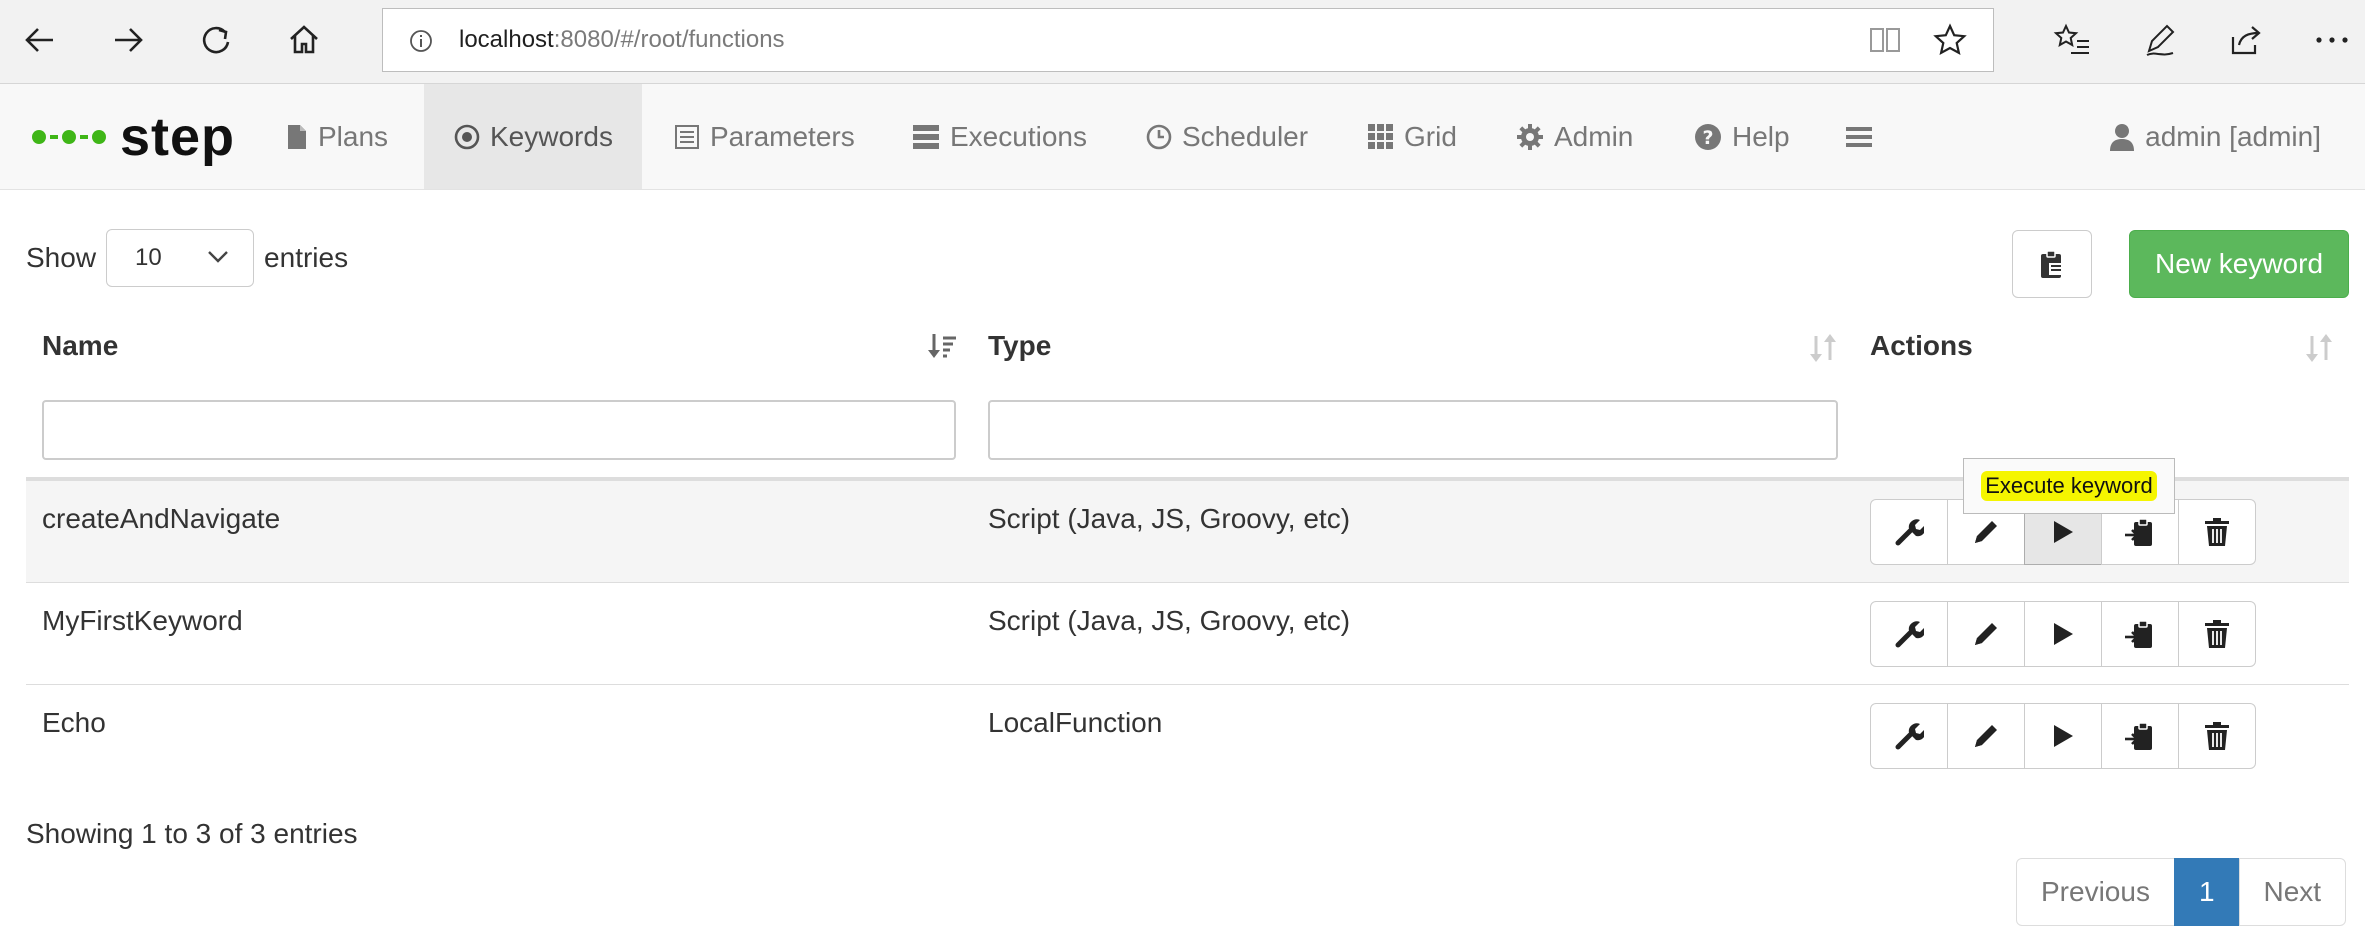 Image resolution: width=2365 pixels, height=932 pixels. What do you see at coordinates (499, 430) in the screenshot?
I see `name-filter-input` at bounding box center [499, 430].